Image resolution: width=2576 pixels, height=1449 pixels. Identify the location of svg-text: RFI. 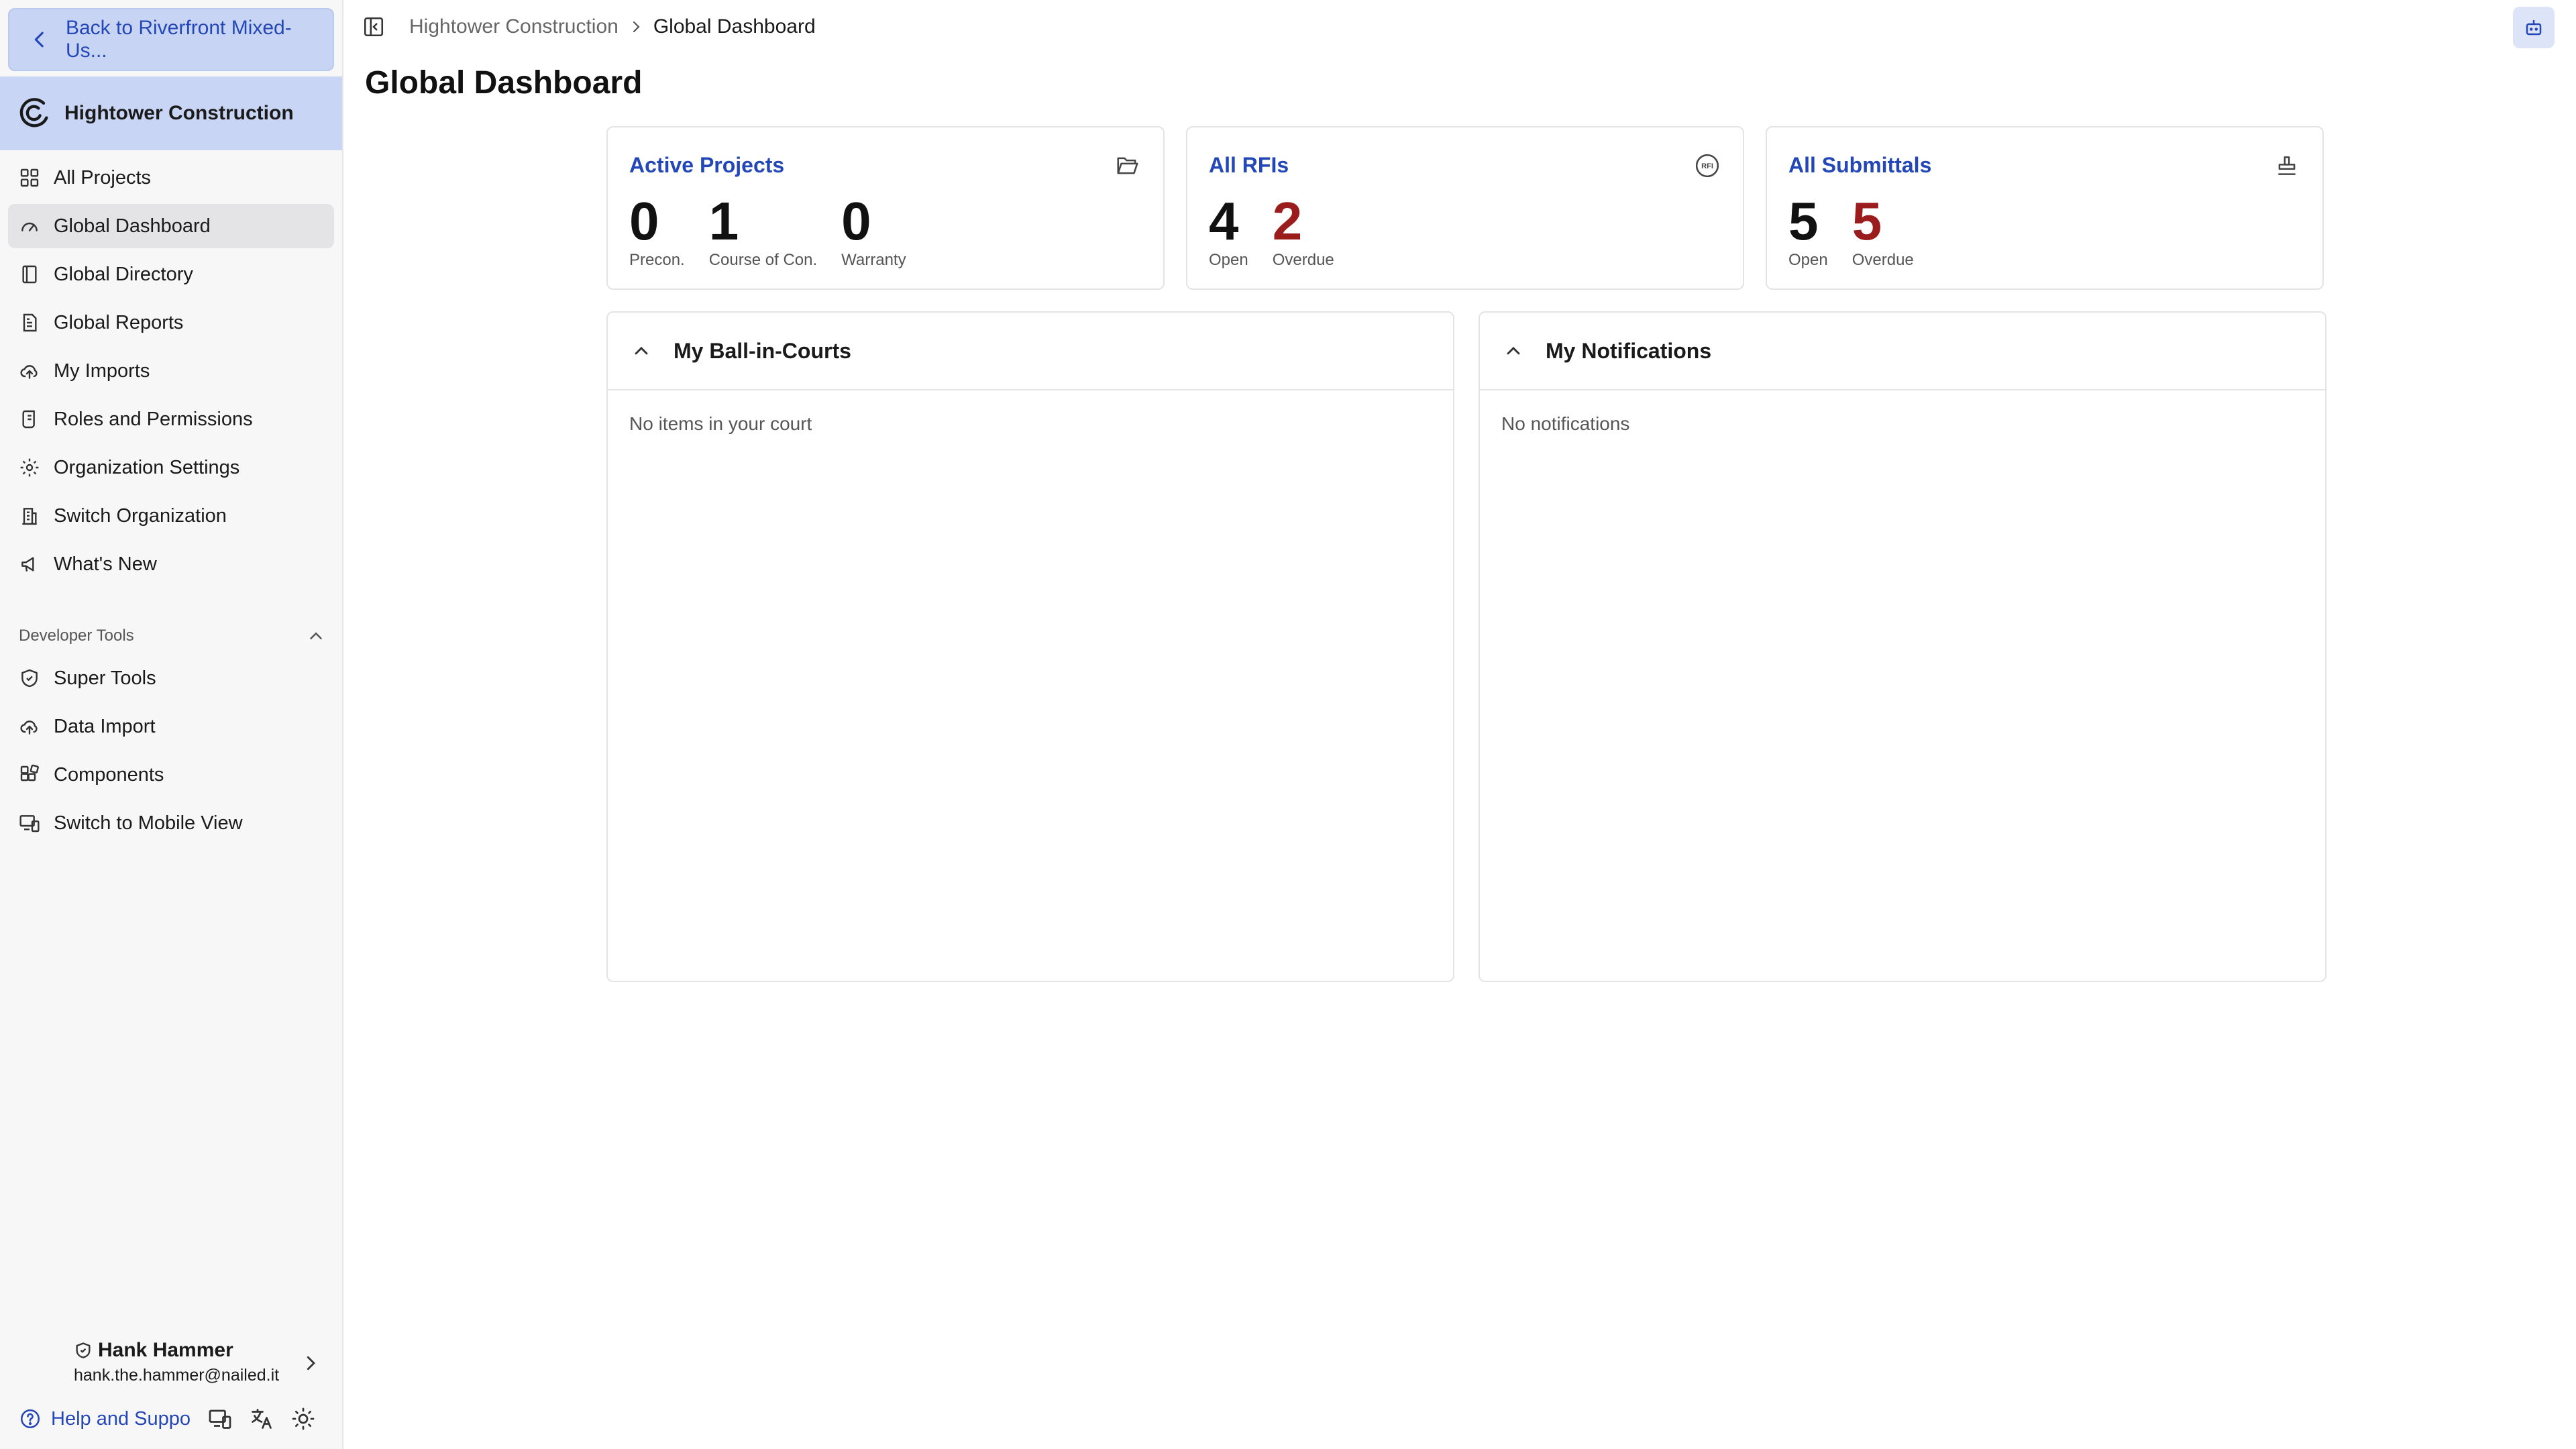
(1707, 166).